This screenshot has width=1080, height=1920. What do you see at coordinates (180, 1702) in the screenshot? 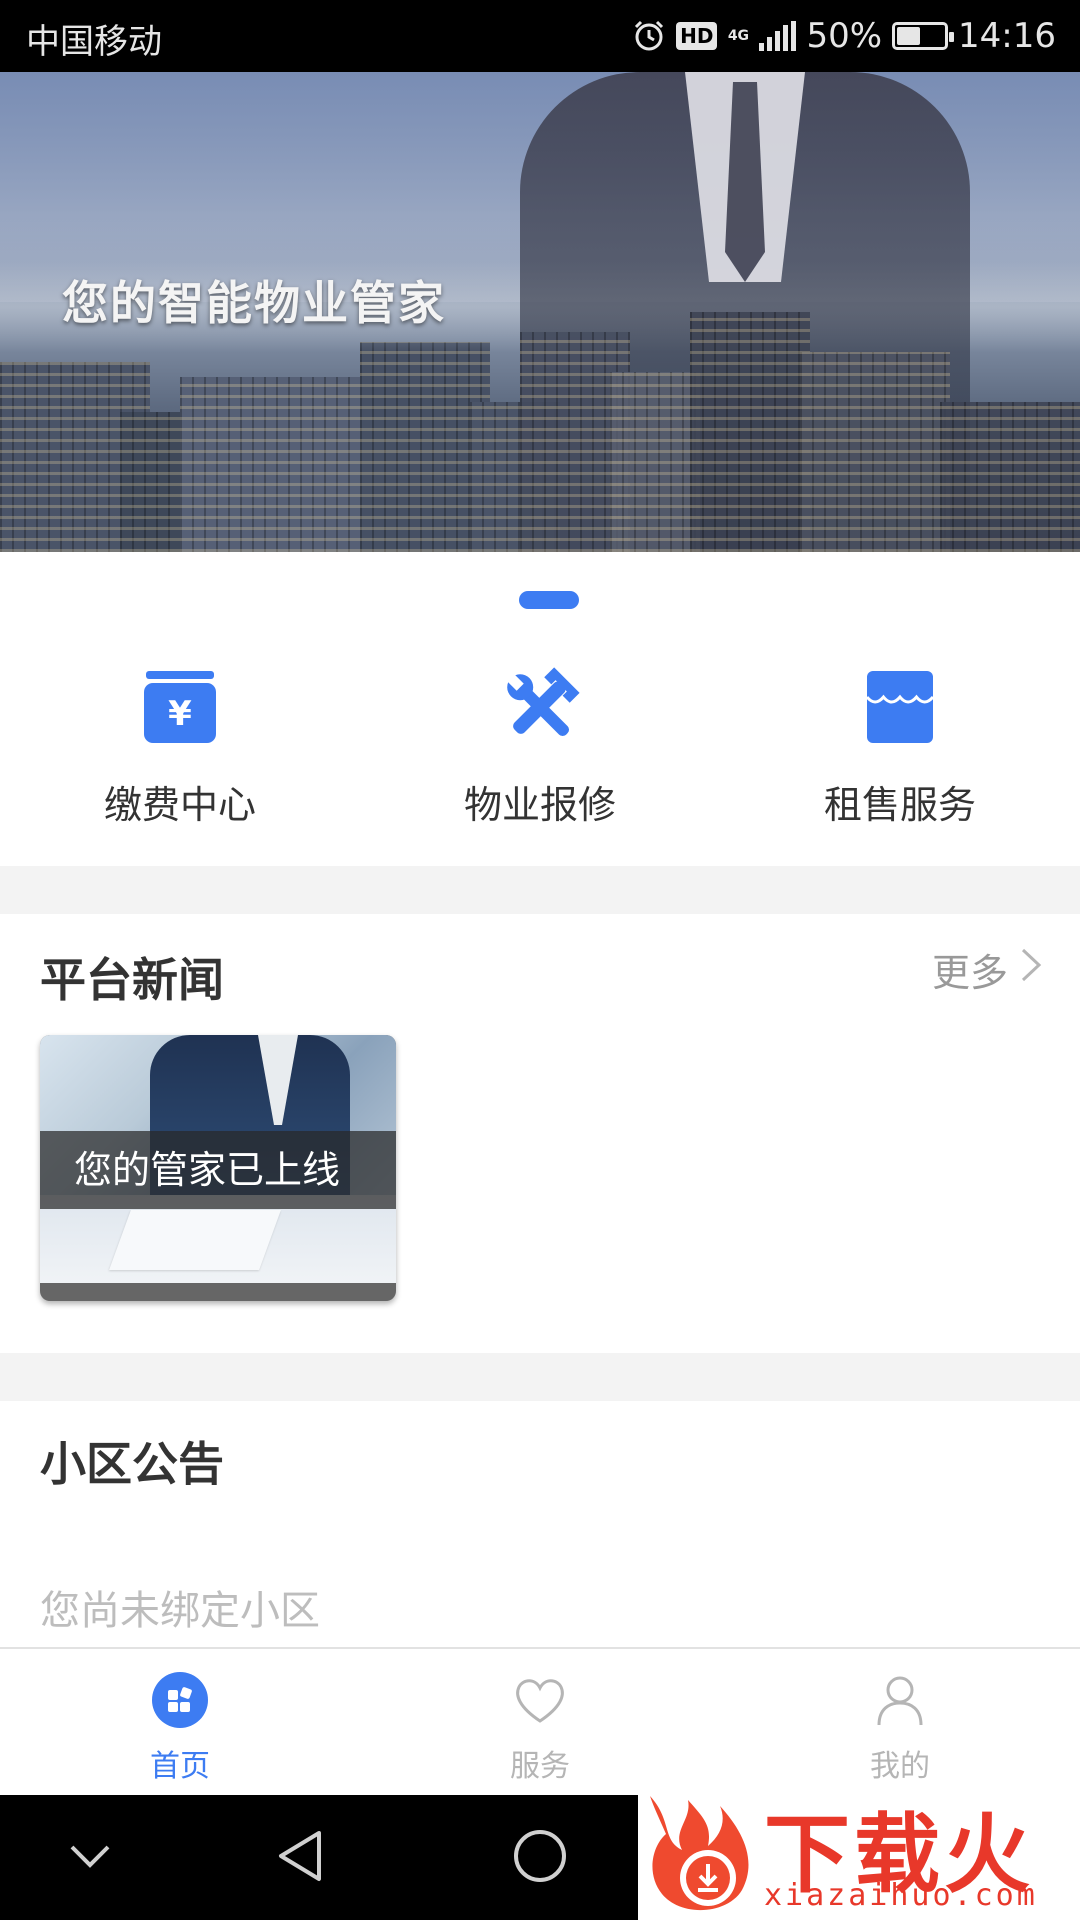
I see `home-icon` at bounding box center [180, 1702].